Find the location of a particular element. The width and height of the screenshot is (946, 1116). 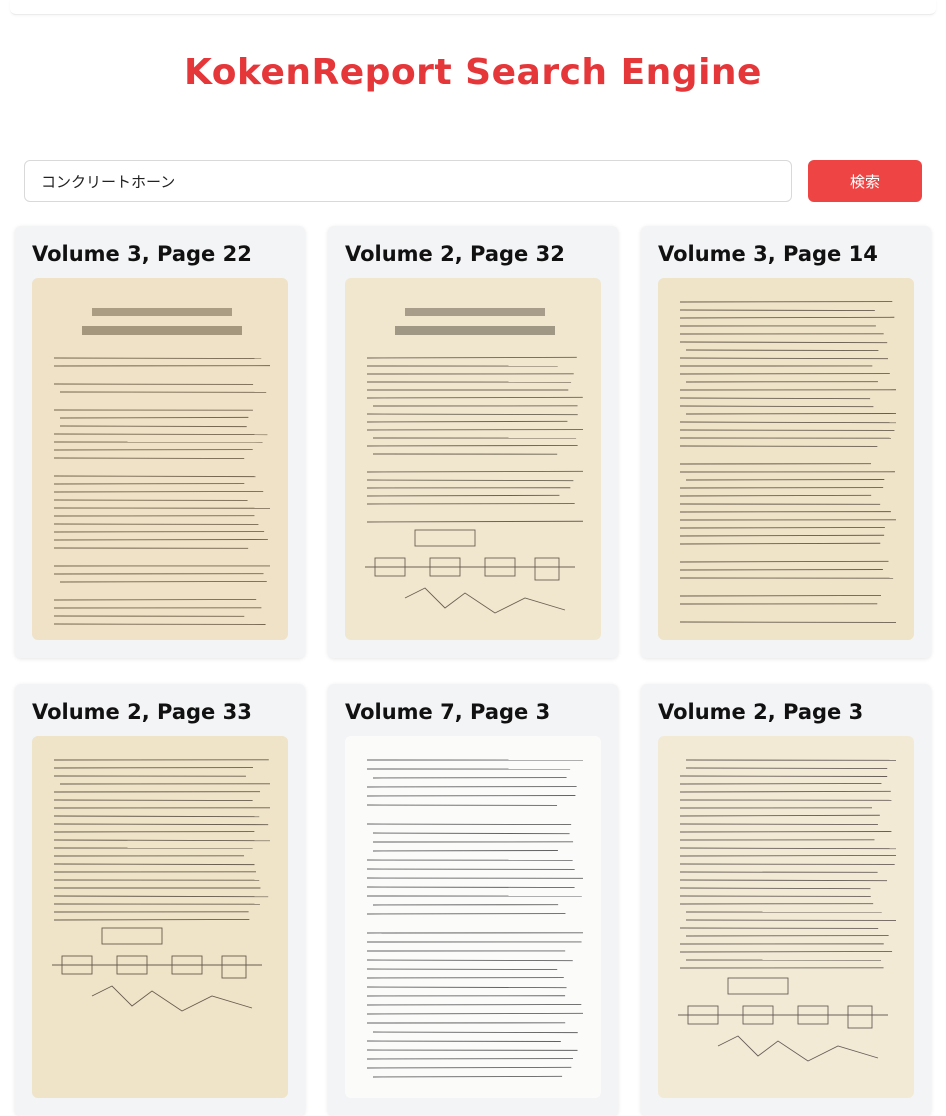

result-card: Volume 2, Page 33 is located at coordinates (160, 900).